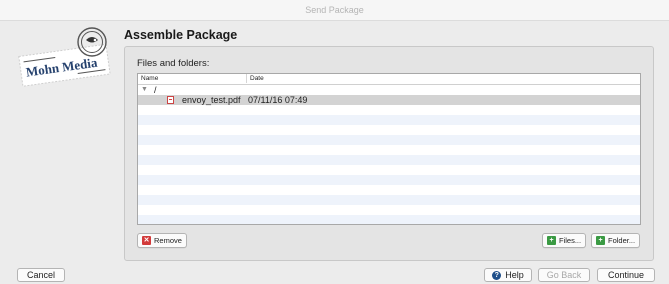 The image size is (669, 284). Describe the element at coordinates (389, 90) in the screenshot. I see `tree-row-root: ▼ /` at that location.